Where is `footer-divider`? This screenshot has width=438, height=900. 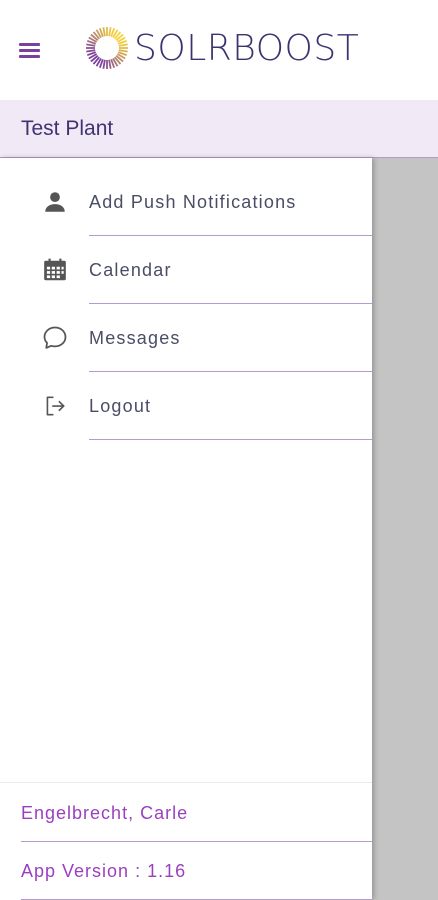 footer-divider is located at coordinates (186, 782).